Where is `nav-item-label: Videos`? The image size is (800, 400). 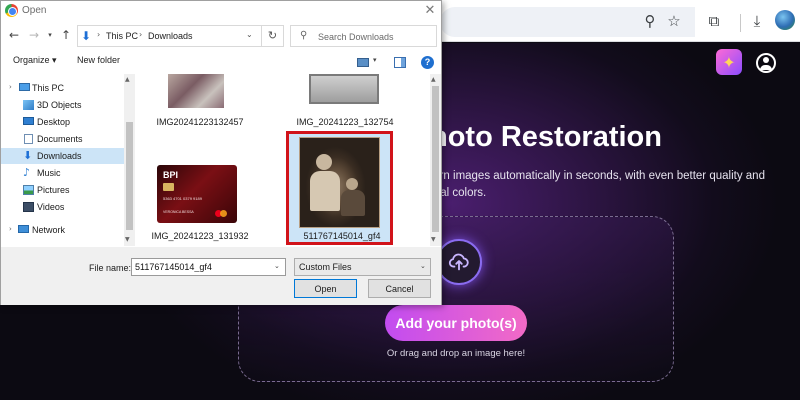 nav-item-label: Videos is located at coordinates (51, 207).